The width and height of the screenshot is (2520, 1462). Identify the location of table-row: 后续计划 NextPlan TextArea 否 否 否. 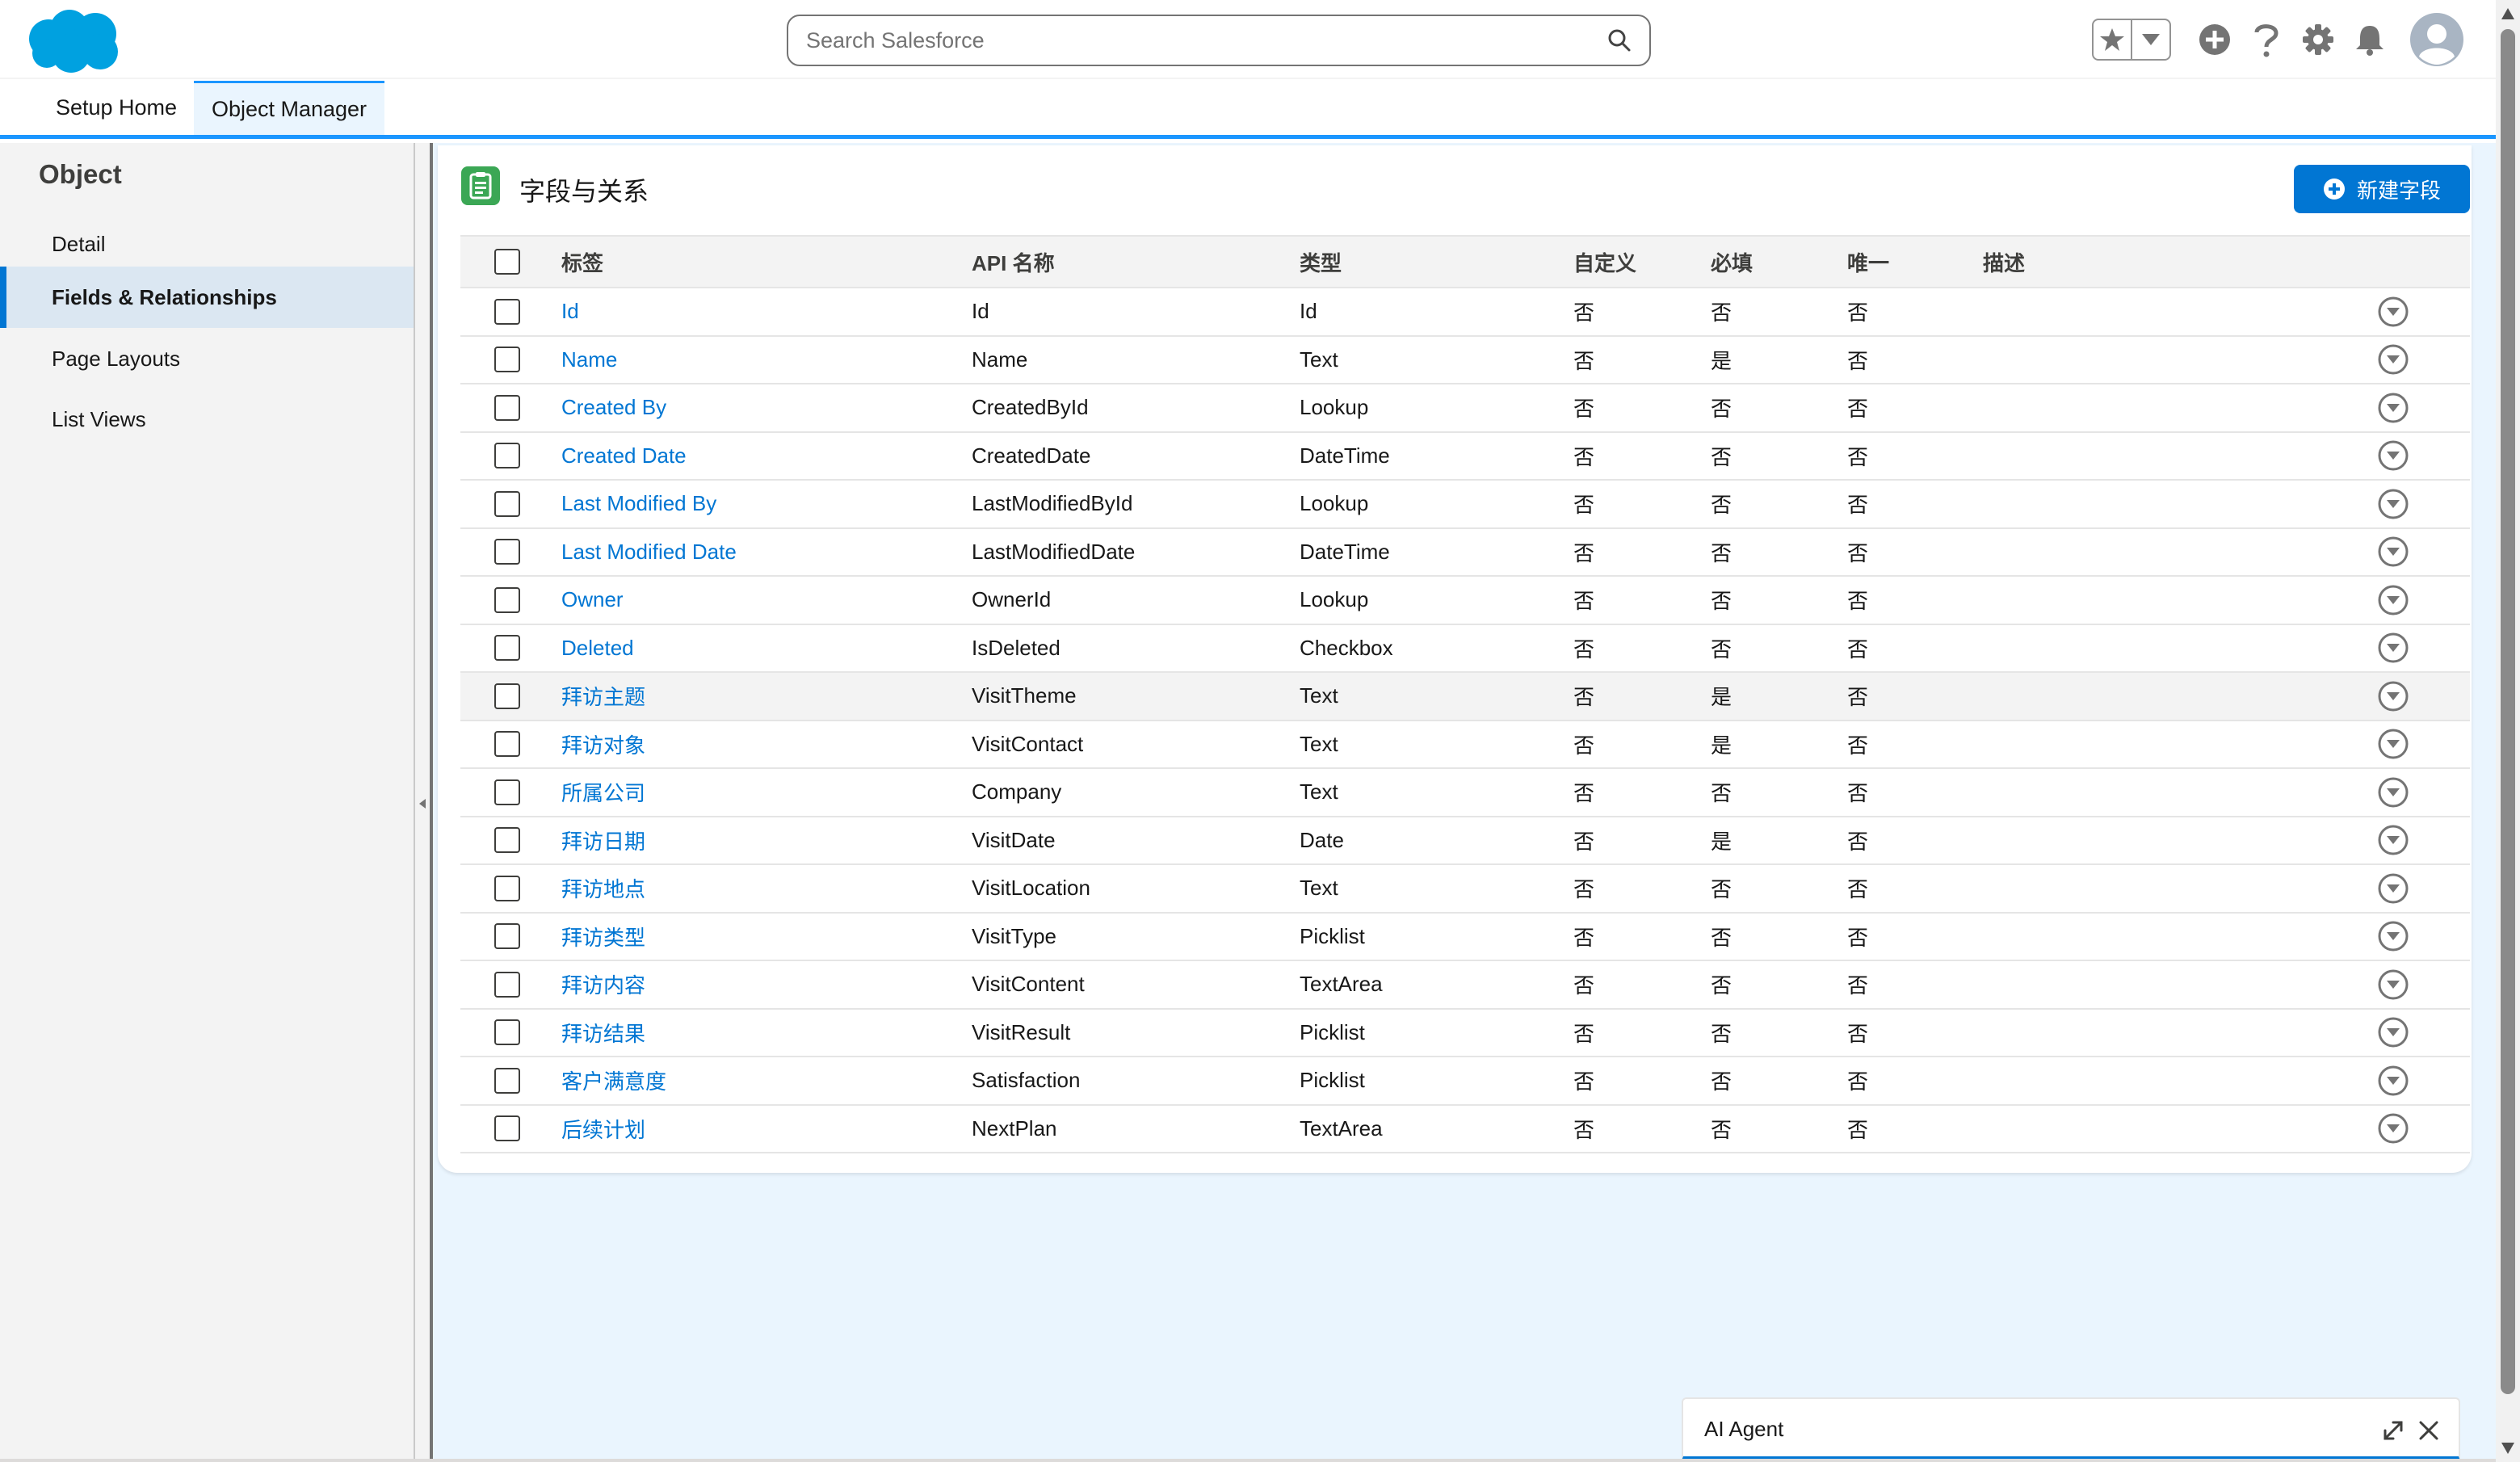
(1465, 1129).